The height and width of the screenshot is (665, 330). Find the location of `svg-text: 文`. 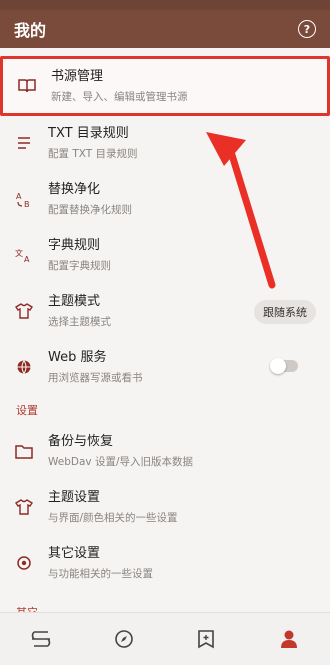

svg-text: 文 is located at coordinates (19, 253).